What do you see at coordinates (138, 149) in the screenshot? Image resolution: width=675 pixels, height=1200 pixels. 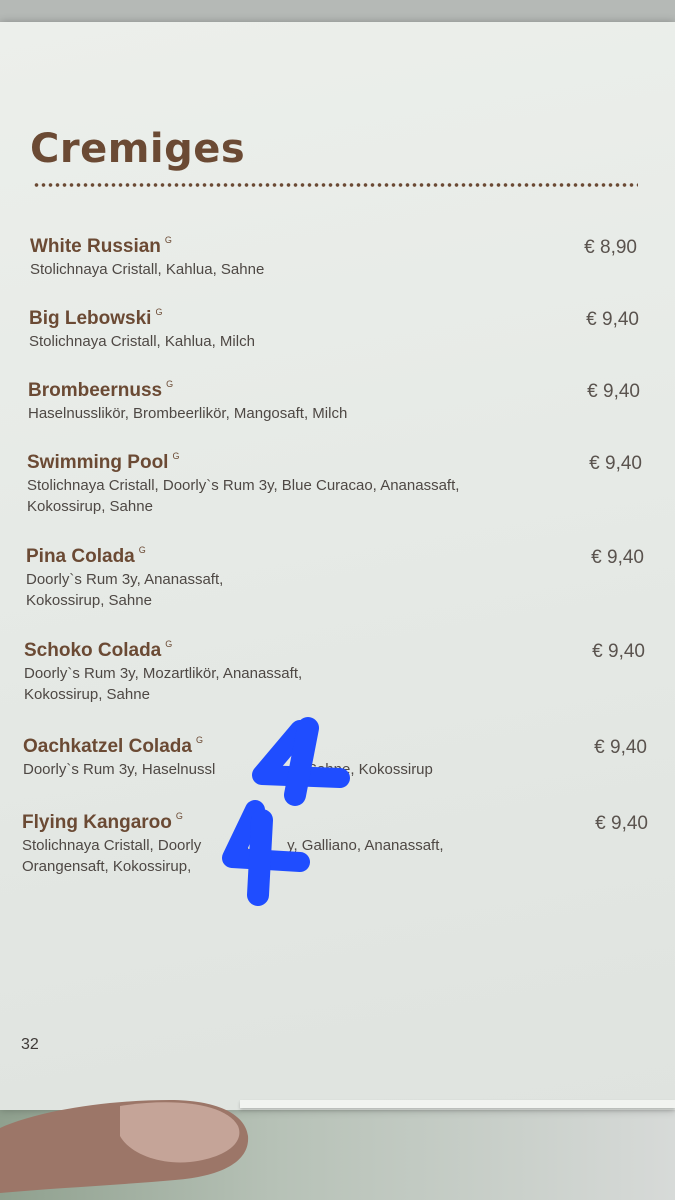 I see `section-title: Cremiges` at bounding box center [138, 149].